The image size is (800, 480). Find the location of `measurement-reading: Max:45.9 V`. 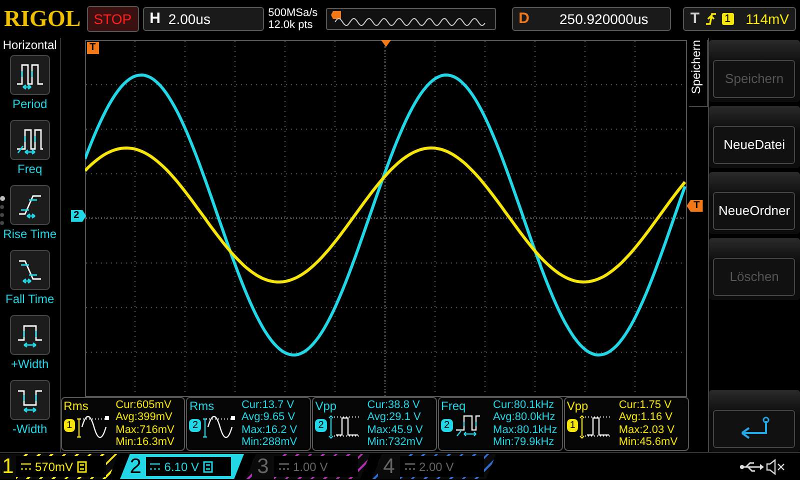

measurement-reading: Max:45.9 V is located at coordinates (395, 430).